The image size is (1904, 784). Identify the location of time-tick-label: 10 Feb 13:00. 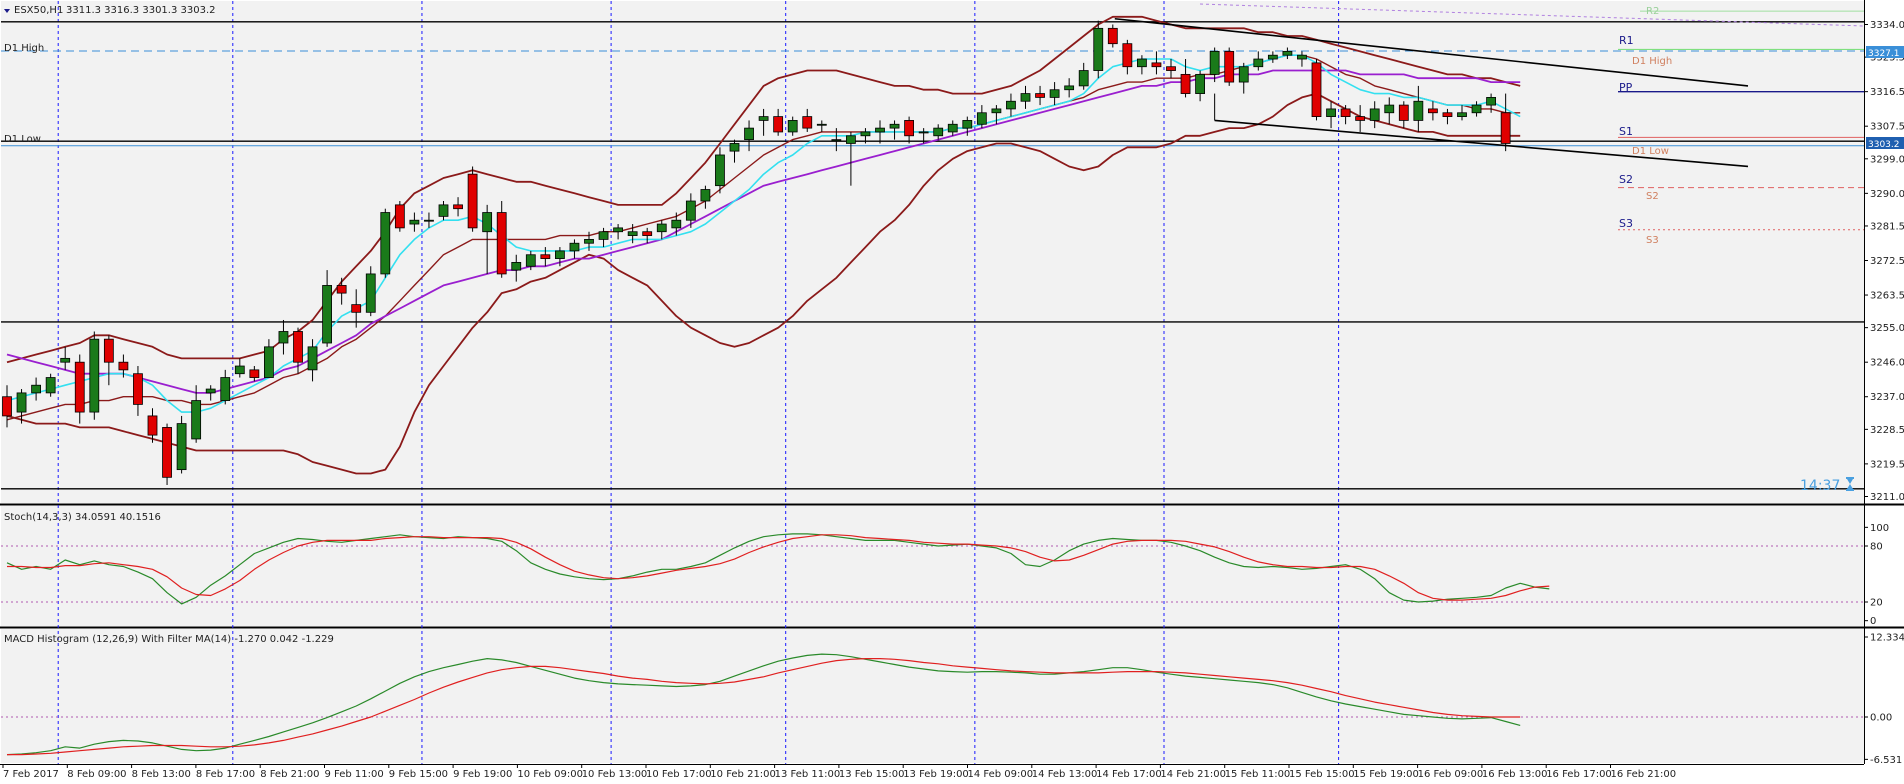
(615, 774).